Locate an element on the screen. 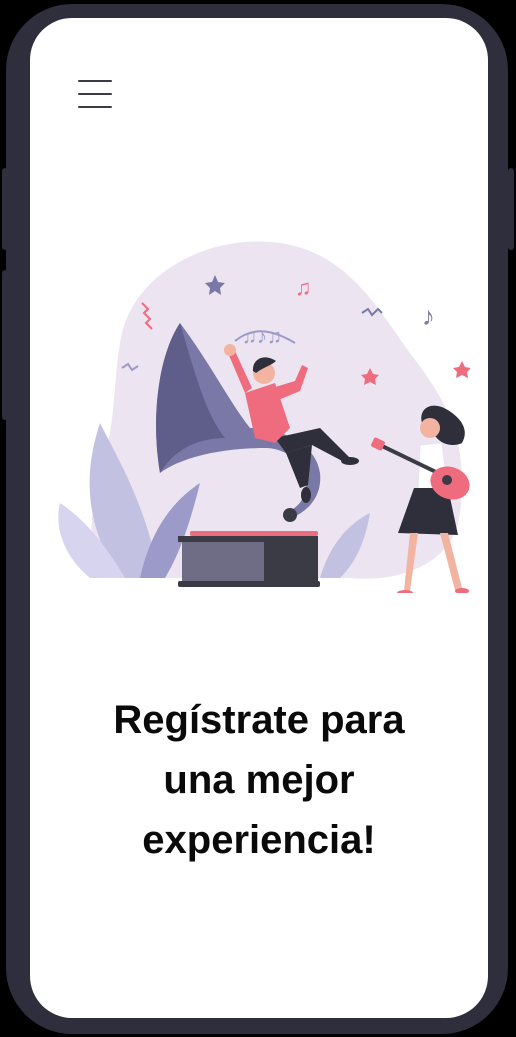 The height and width of the screenshot is (1037, 516). girl-head is located at coordinates (430, 428).